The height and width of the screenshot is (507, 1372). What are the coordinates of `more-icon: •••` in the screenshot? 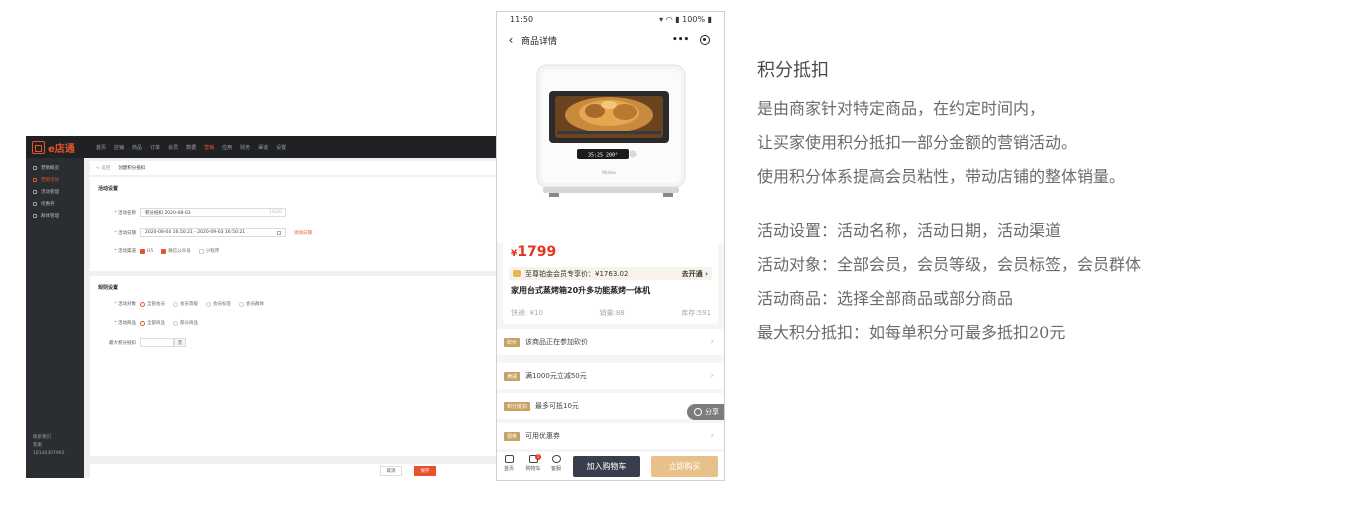 It's located at (680, 40).